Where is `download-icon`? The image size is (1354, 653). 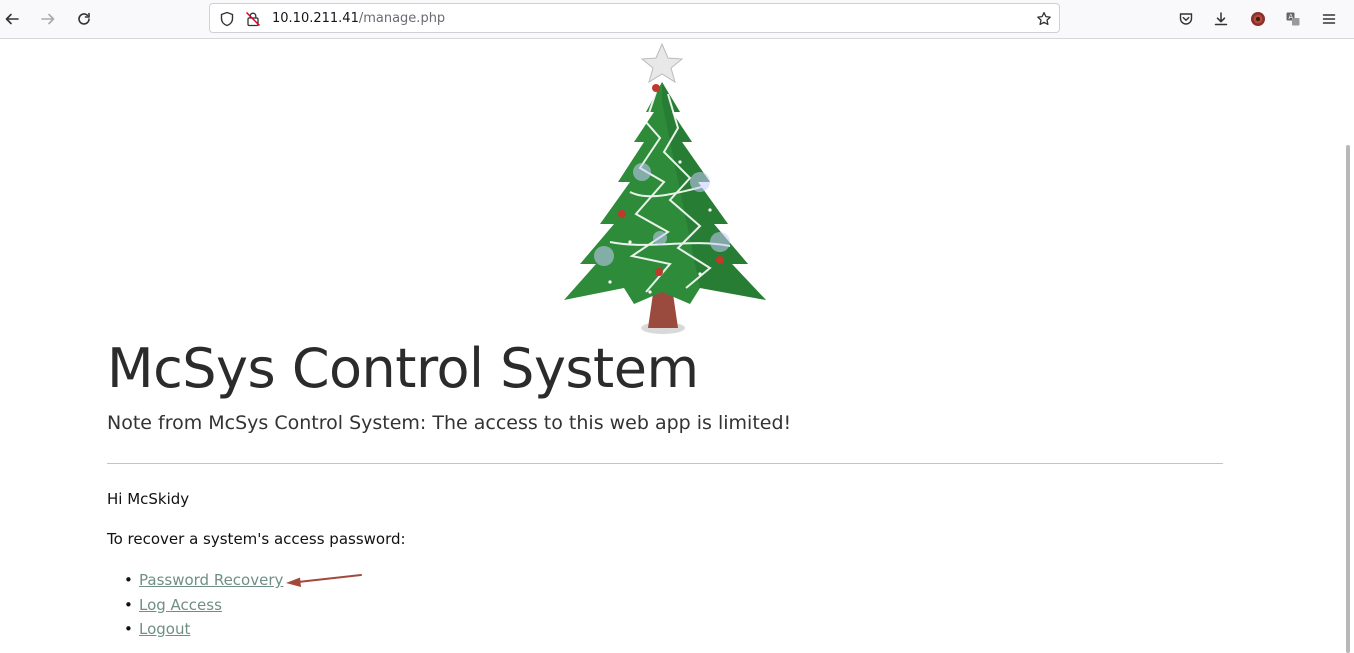 download-icon is located at coordinates (1221, 19).